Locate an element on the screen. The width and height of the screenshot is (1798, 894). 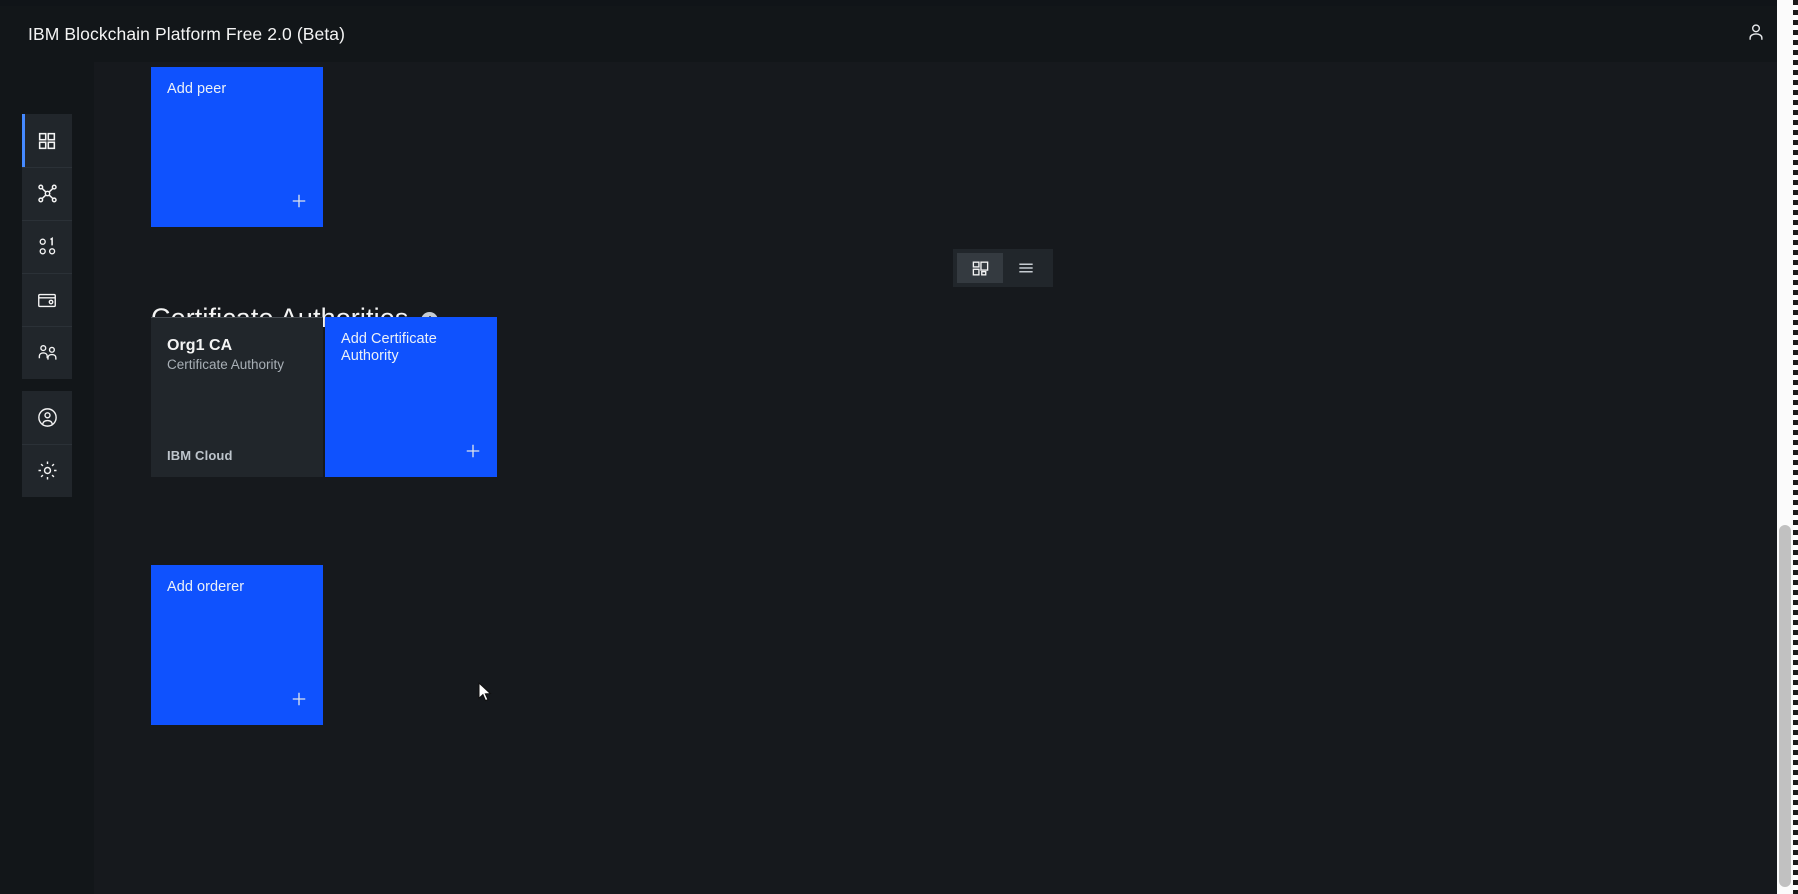
sidebar-item-dashboard is located at coordinates (47, 140).